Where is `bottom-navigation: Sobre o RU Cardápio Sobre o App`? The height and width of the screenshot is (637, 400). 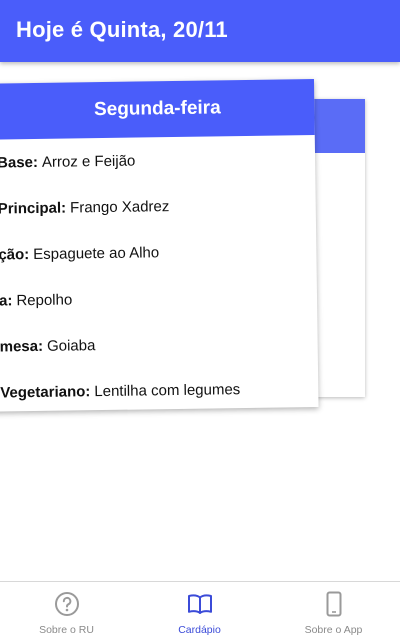 bottom-navigation: Sobre o RU Cardápio Sobre o App is located at coordinates (200, 609).